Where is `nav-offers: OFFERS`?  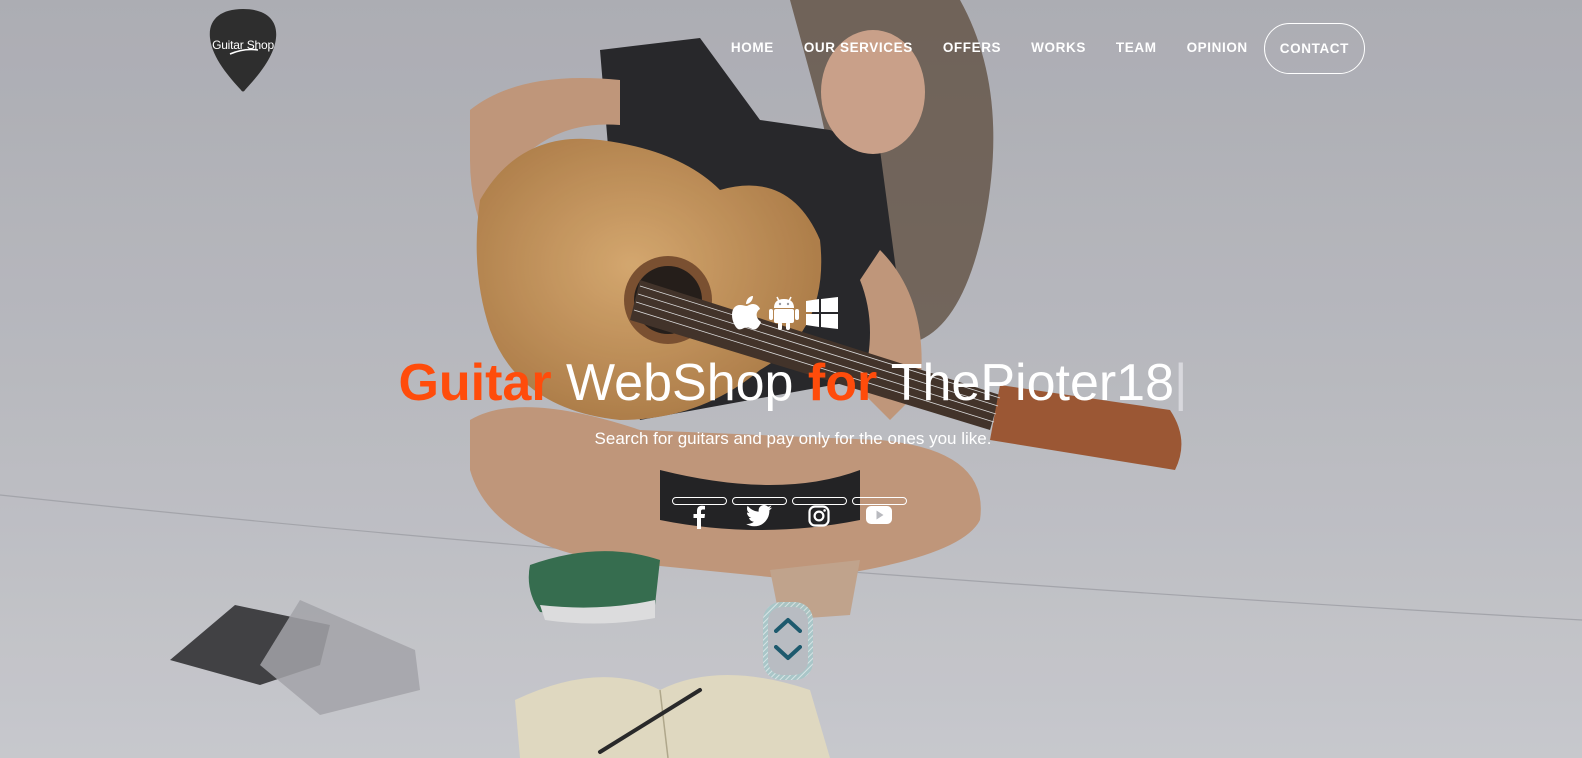
nav-offers: OFFERS is located at coordinates (972, 47).